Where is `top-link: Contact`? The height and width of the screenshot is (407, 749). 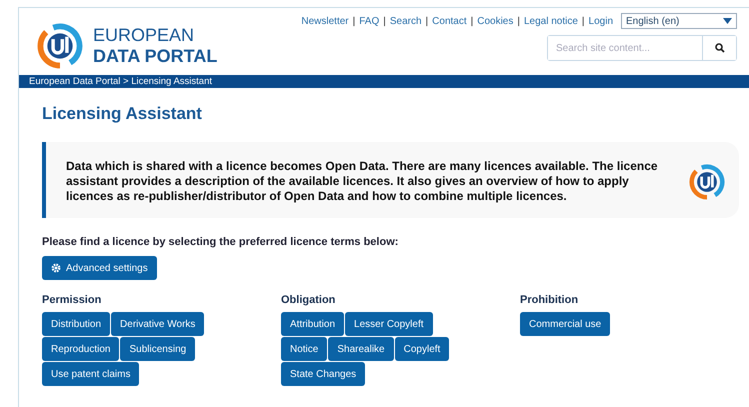
top-link: Contact is located at coordinates (449, 21).